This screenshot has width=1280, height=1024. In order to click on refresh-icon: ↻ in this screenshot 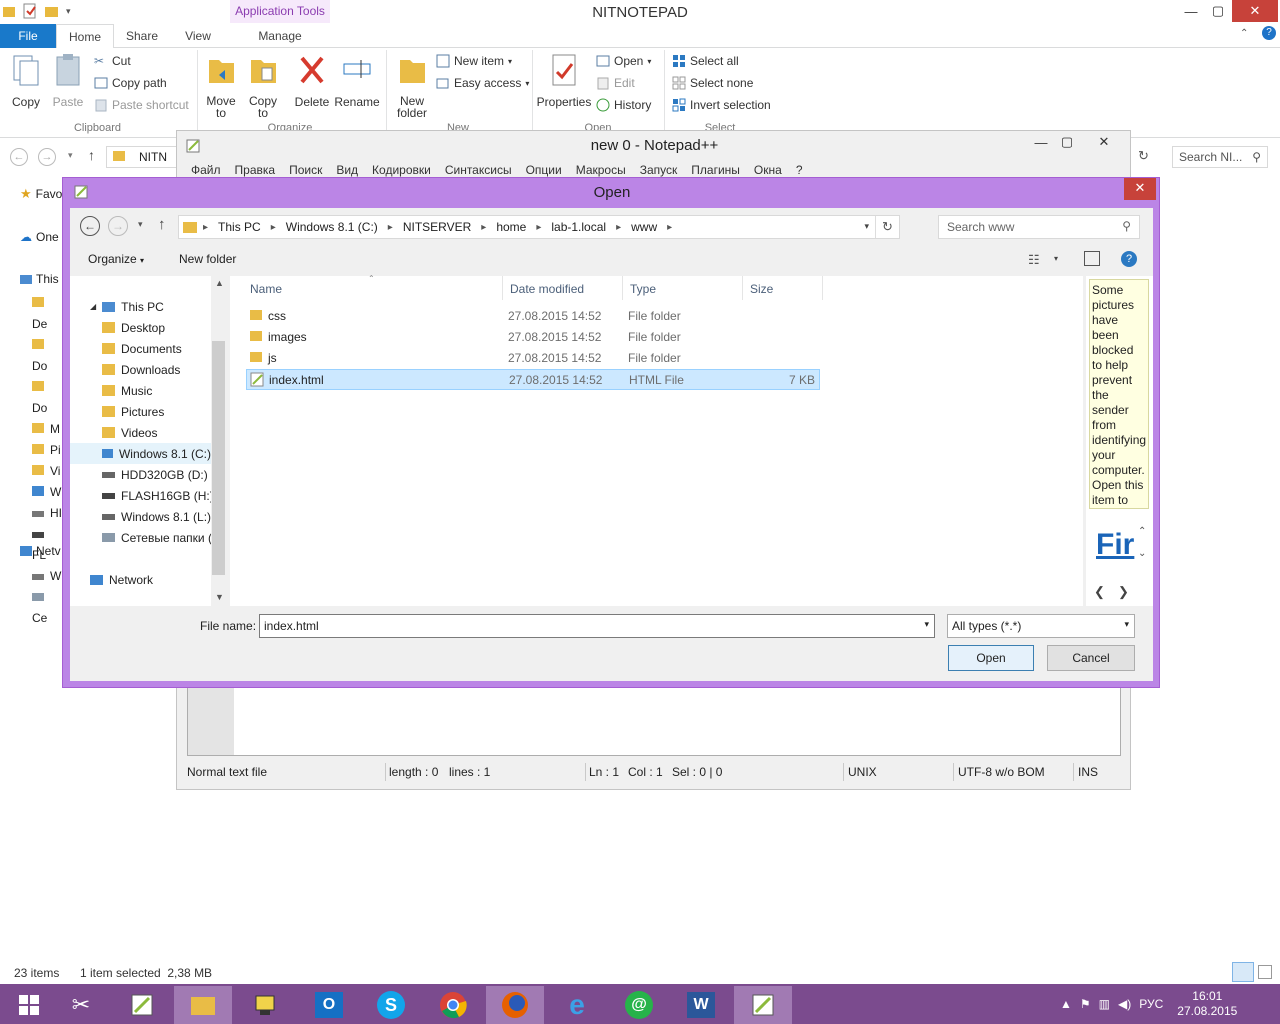, I will do `click(887, 227)`.